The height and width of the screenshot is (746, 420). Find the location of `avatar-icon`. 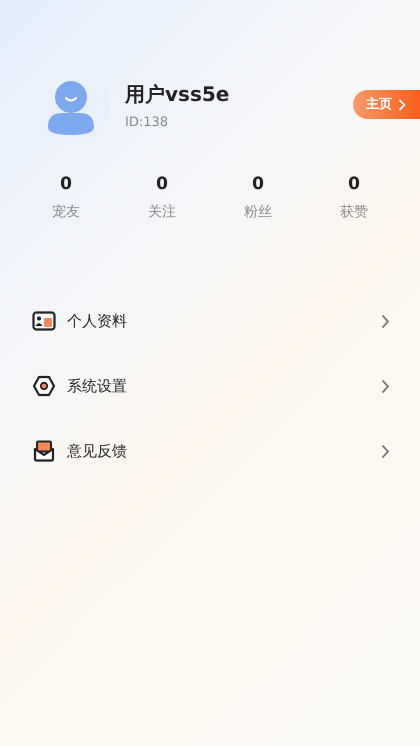

avatar-icon is located at coordinates (71, 107).